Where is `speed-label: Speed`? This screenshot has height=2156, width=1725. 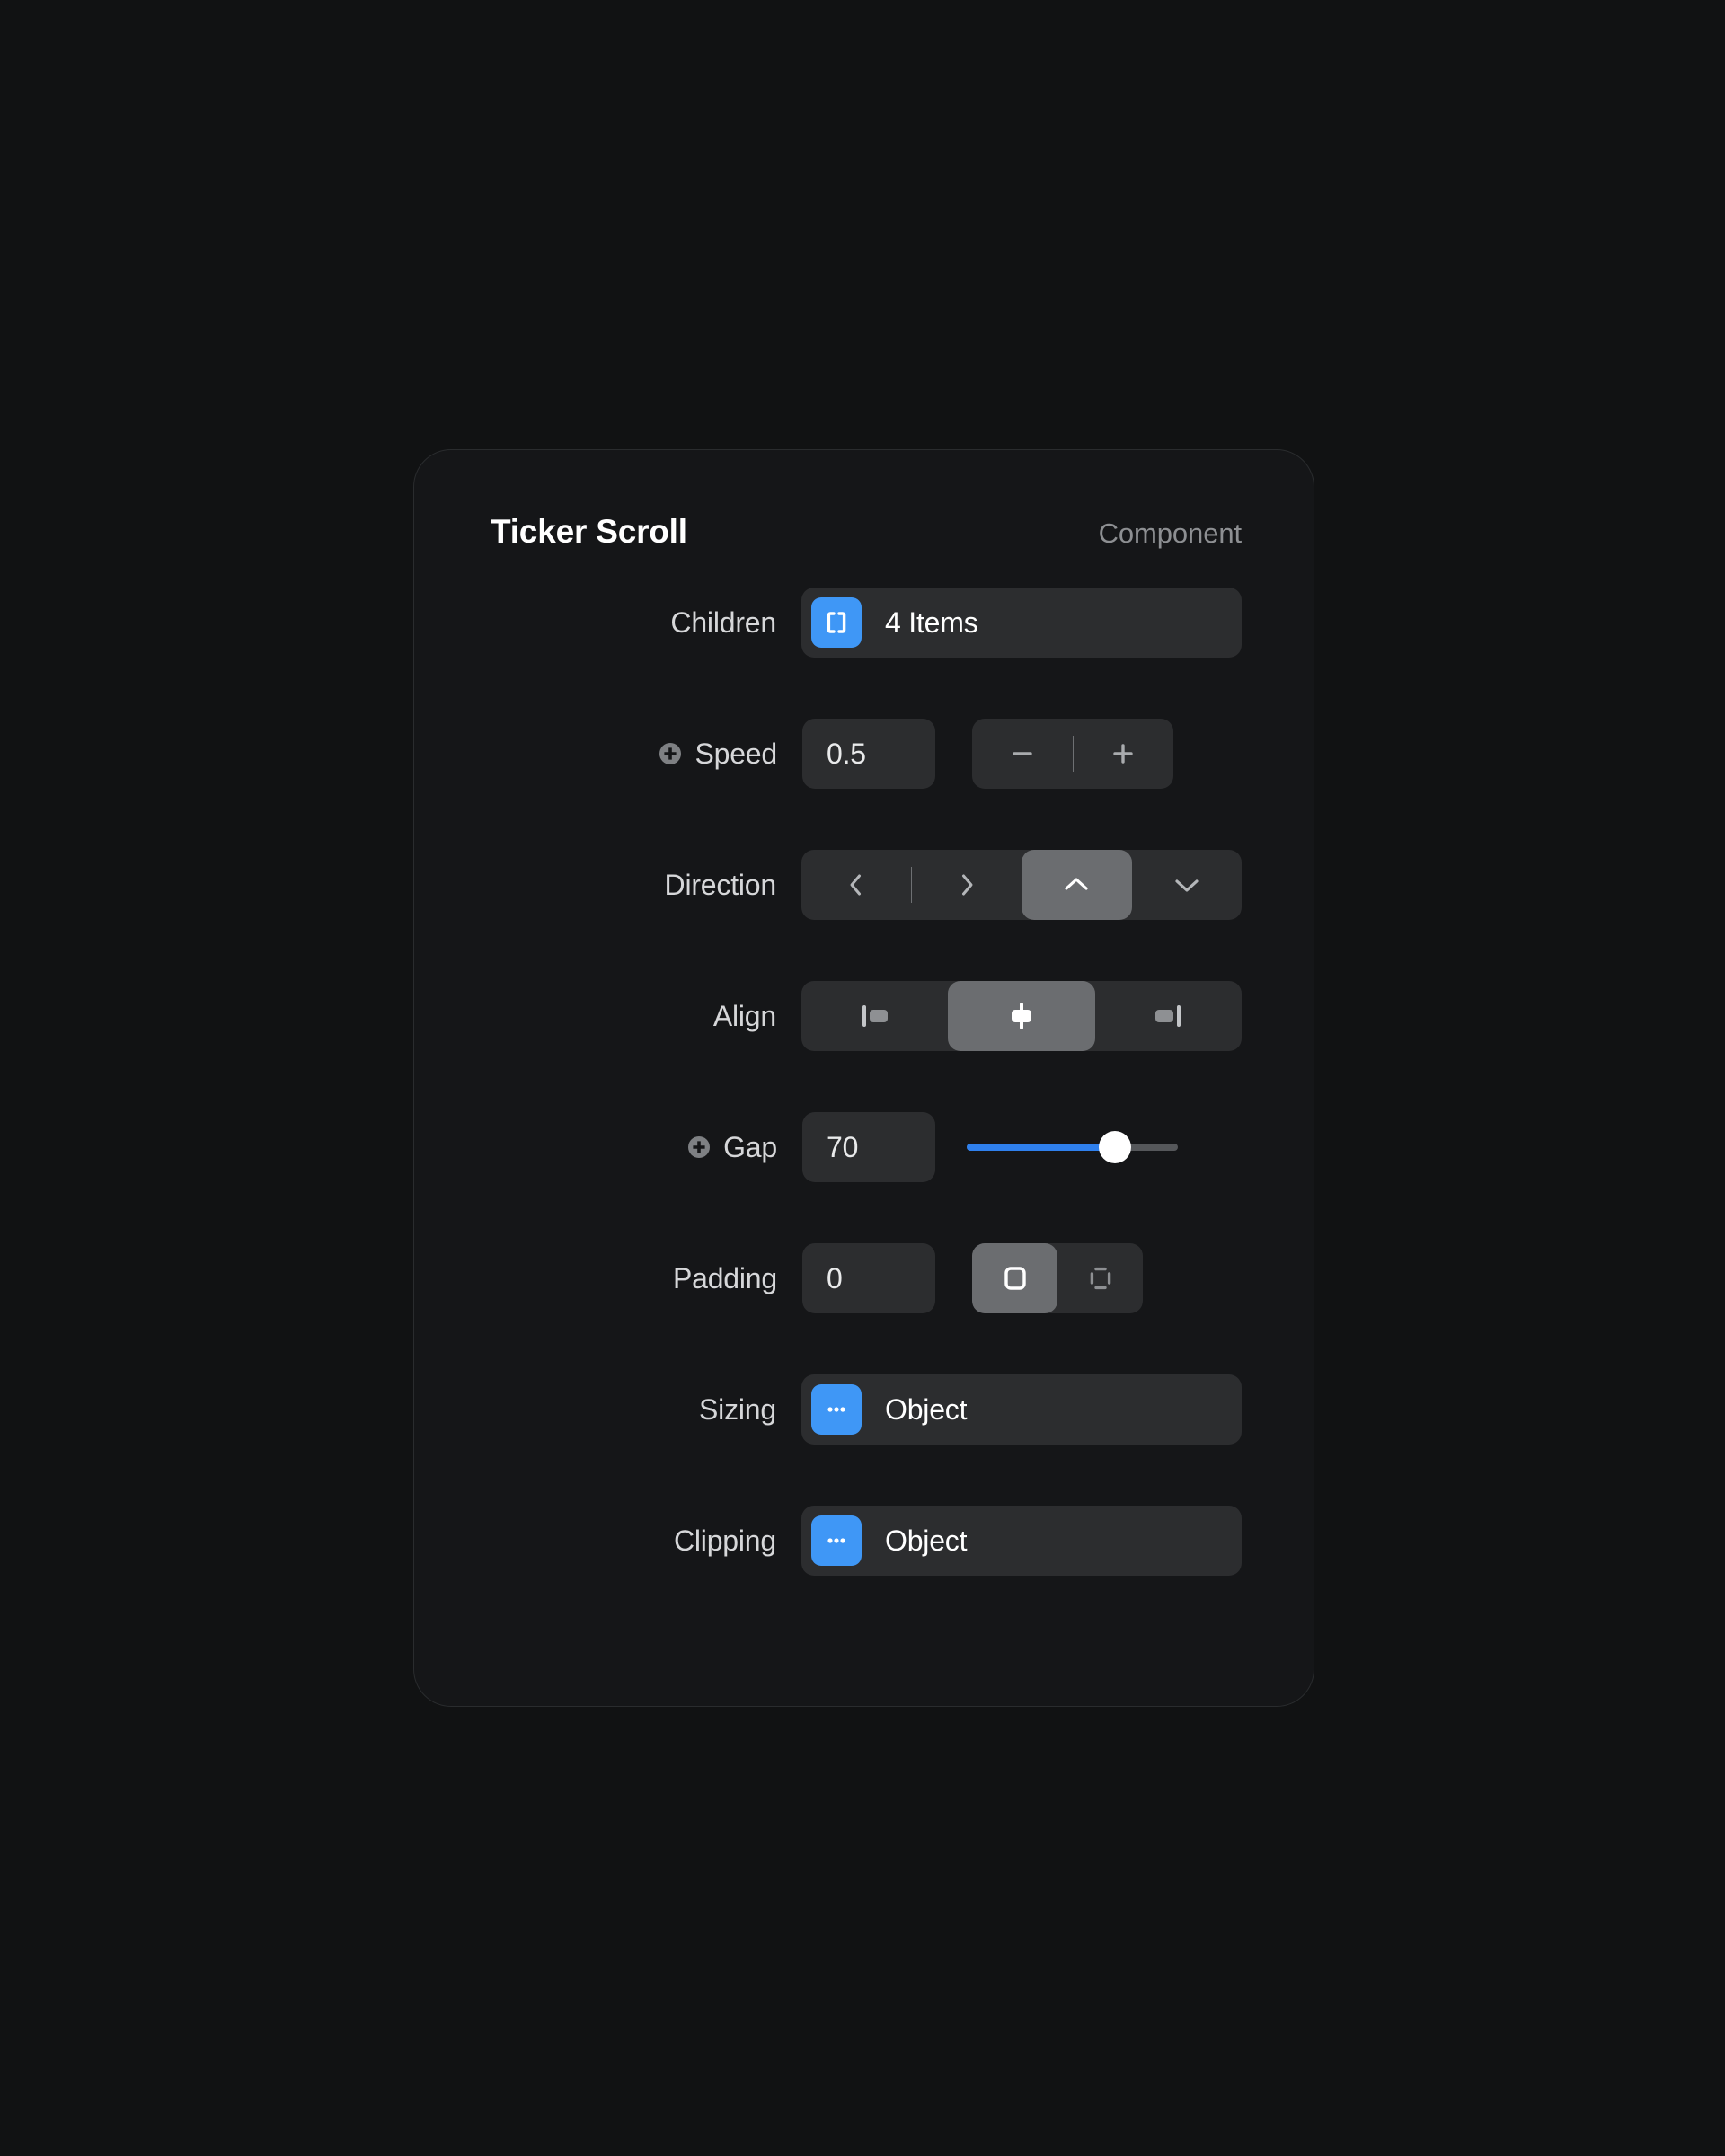
speed-label: Speed is located at coordinates (644, 755).